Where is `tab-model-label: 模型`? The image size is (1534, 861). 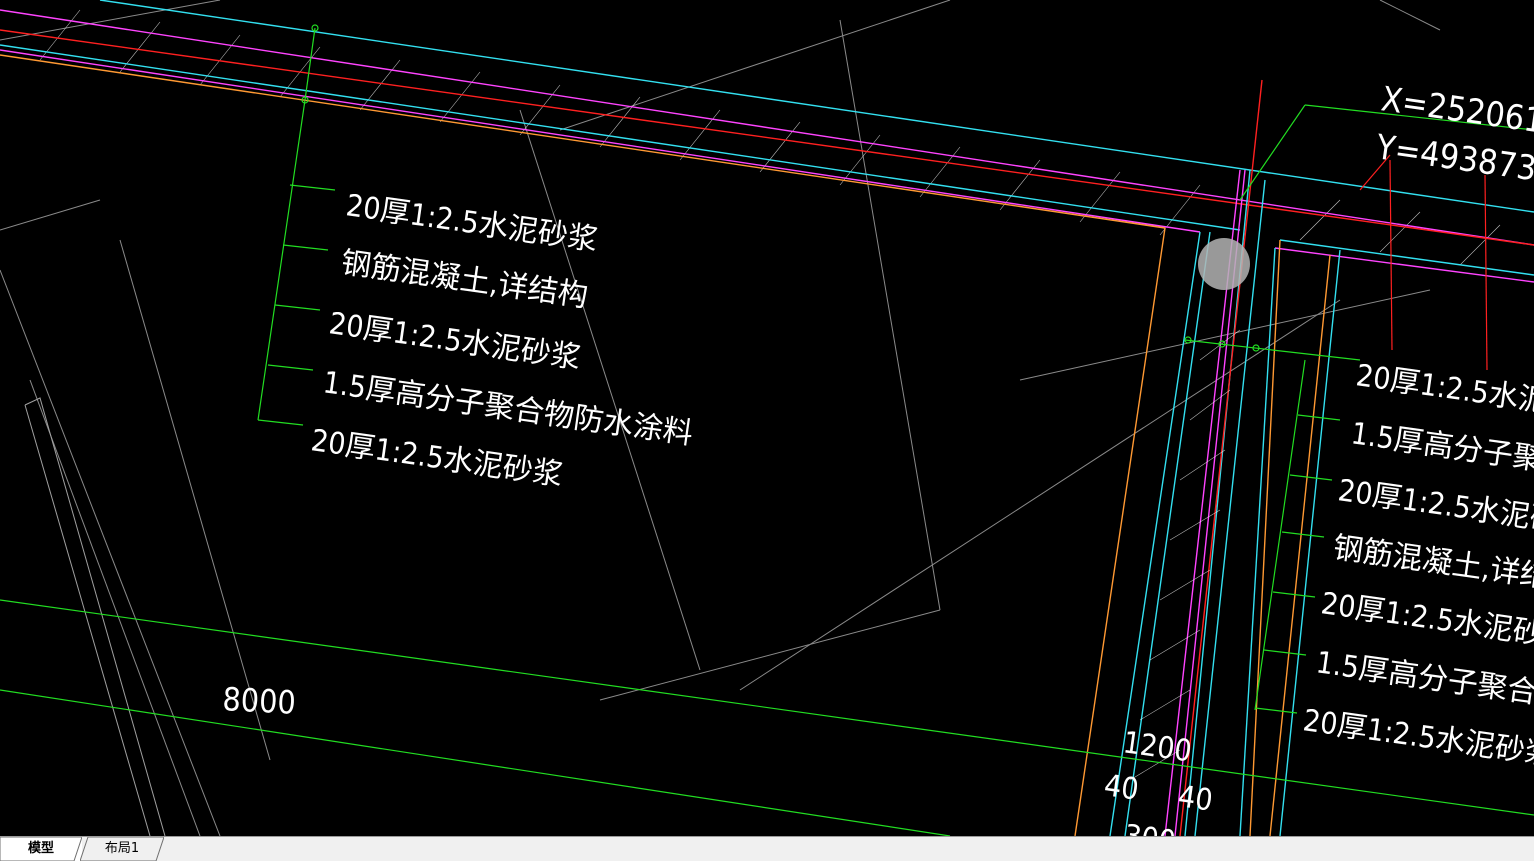
tab-model-label: 模型 is located at coordinates (40, 848).